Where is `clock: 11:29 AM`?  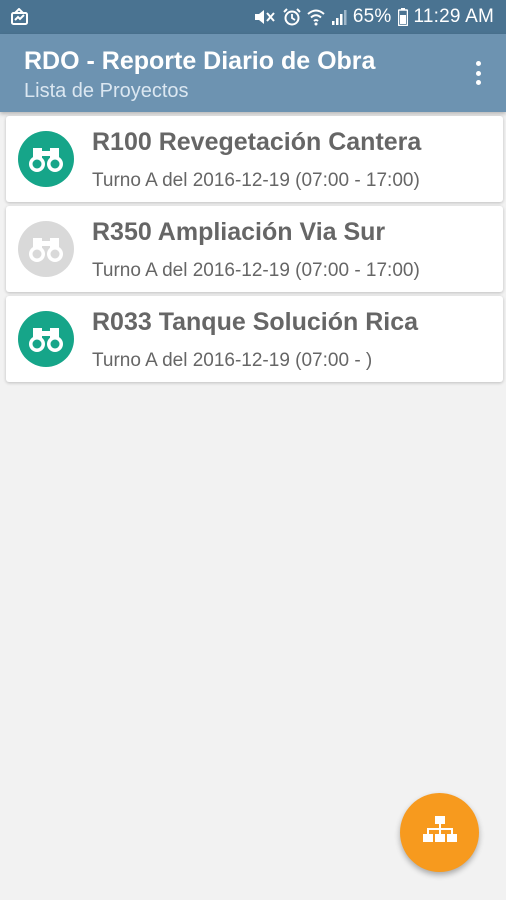
clock: 11:29 AM is located at coordinates (453, 16).